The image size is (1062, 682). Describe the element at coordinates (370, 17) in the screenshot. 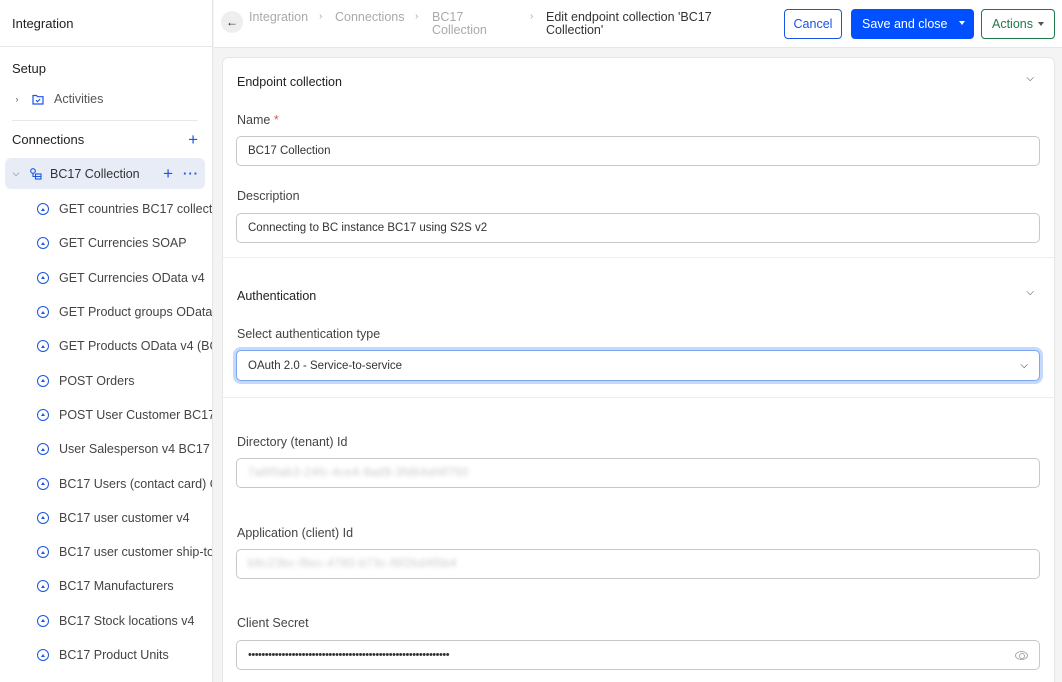

I see `breadcrumb-connections: Connections` at that location.